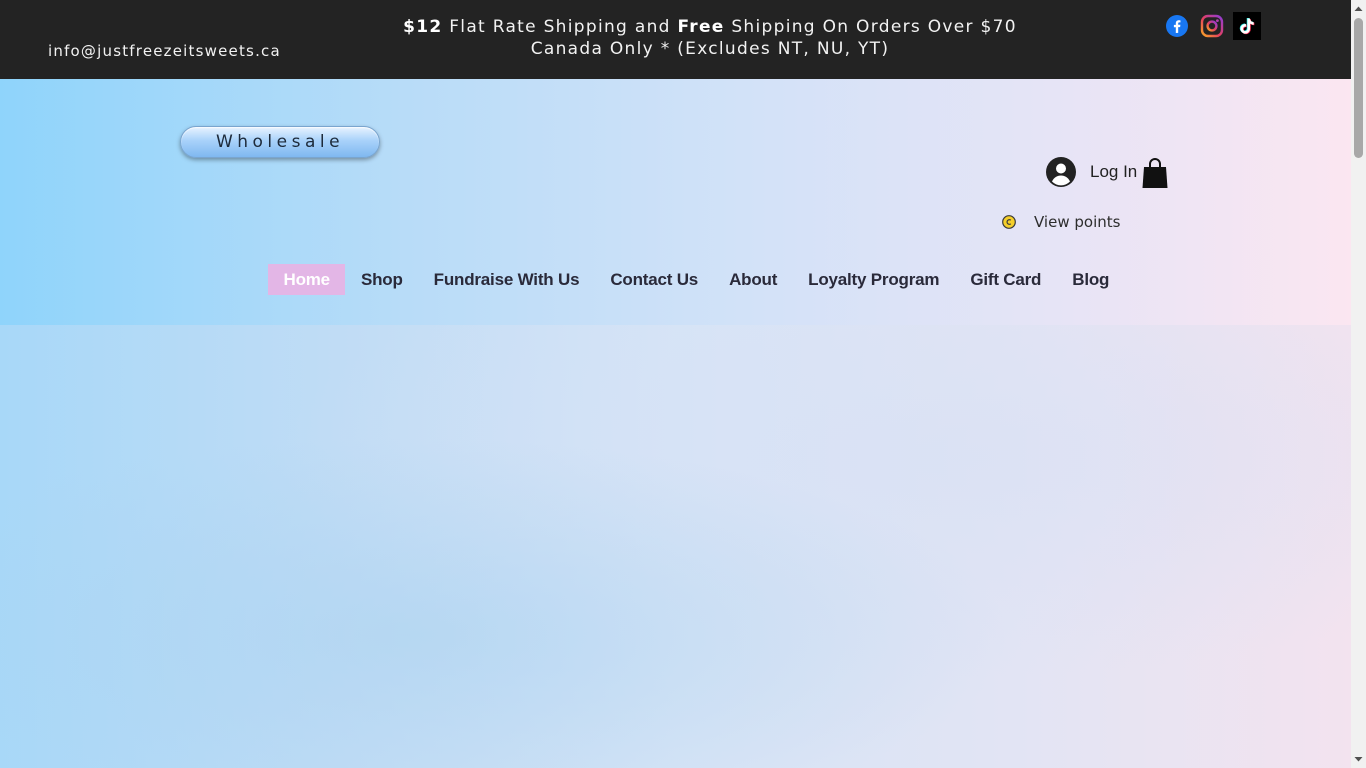 This screenshot has height=768, width=1366. I want to click on promo-text-1: Flat Rate Shipping and, so click(560, 27).